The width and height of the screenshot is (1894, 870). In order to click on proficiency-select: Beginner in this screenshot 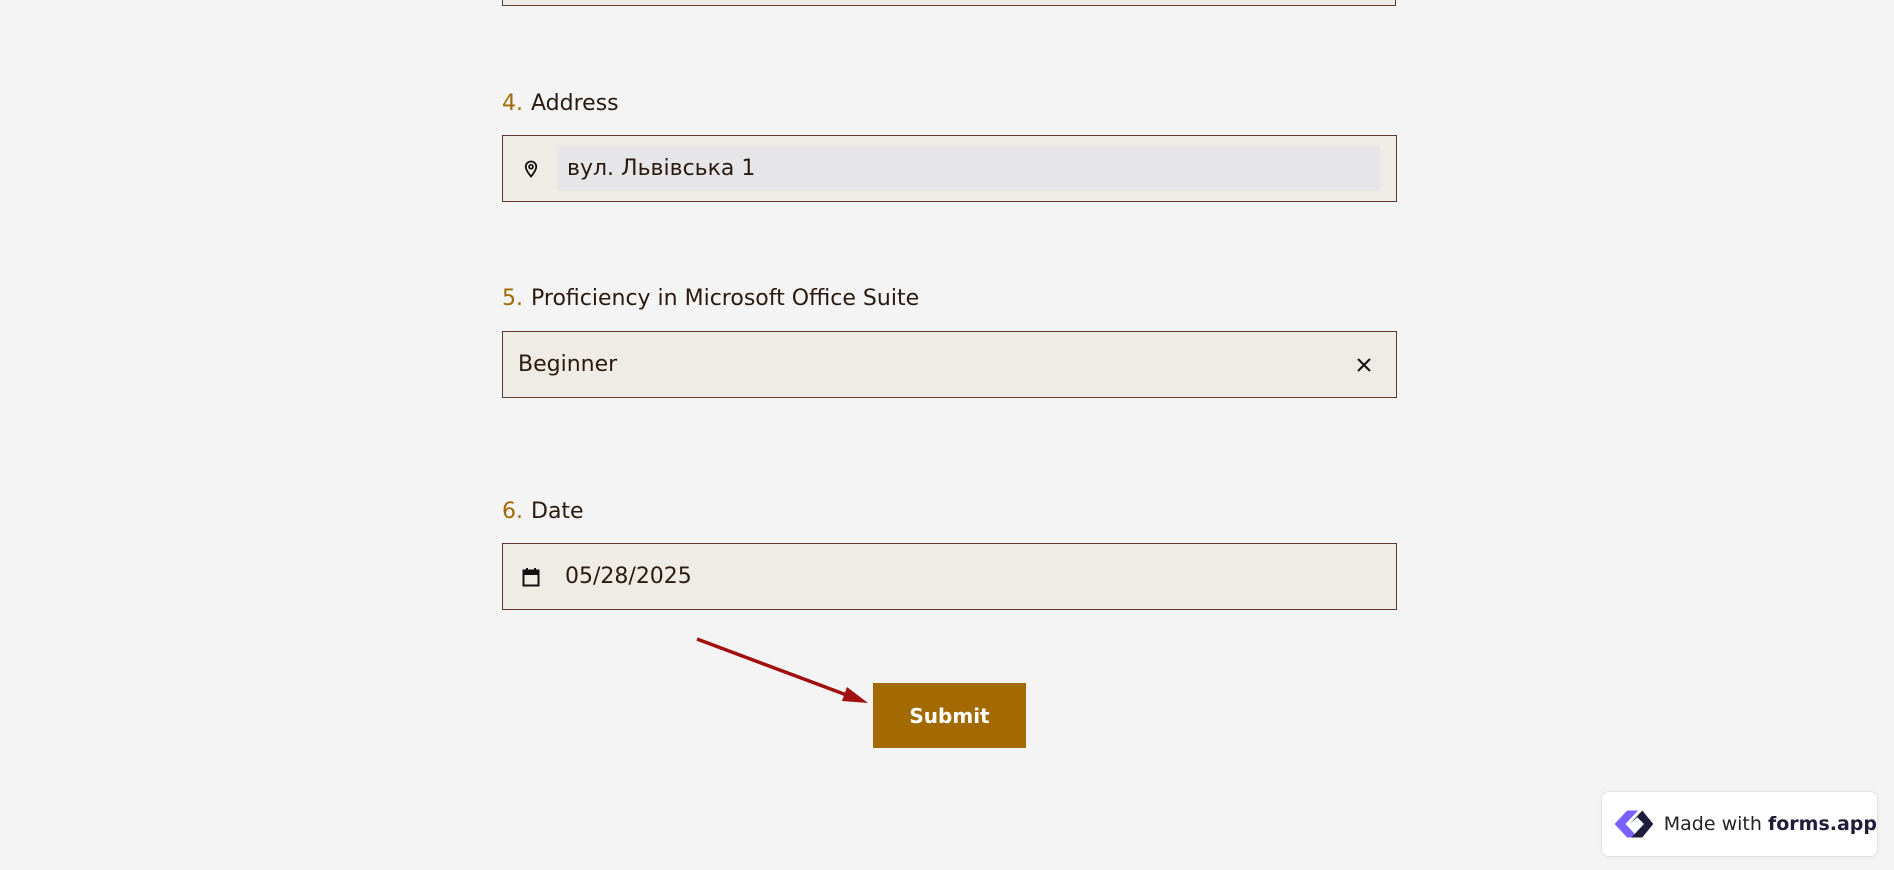, I will do `click(949, 364)`.